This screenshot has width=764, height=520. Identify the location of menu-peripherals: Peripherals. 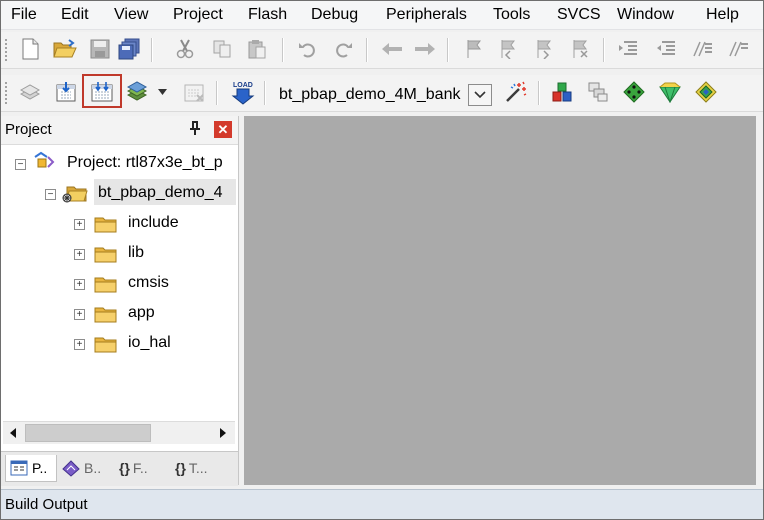
(426, 15).